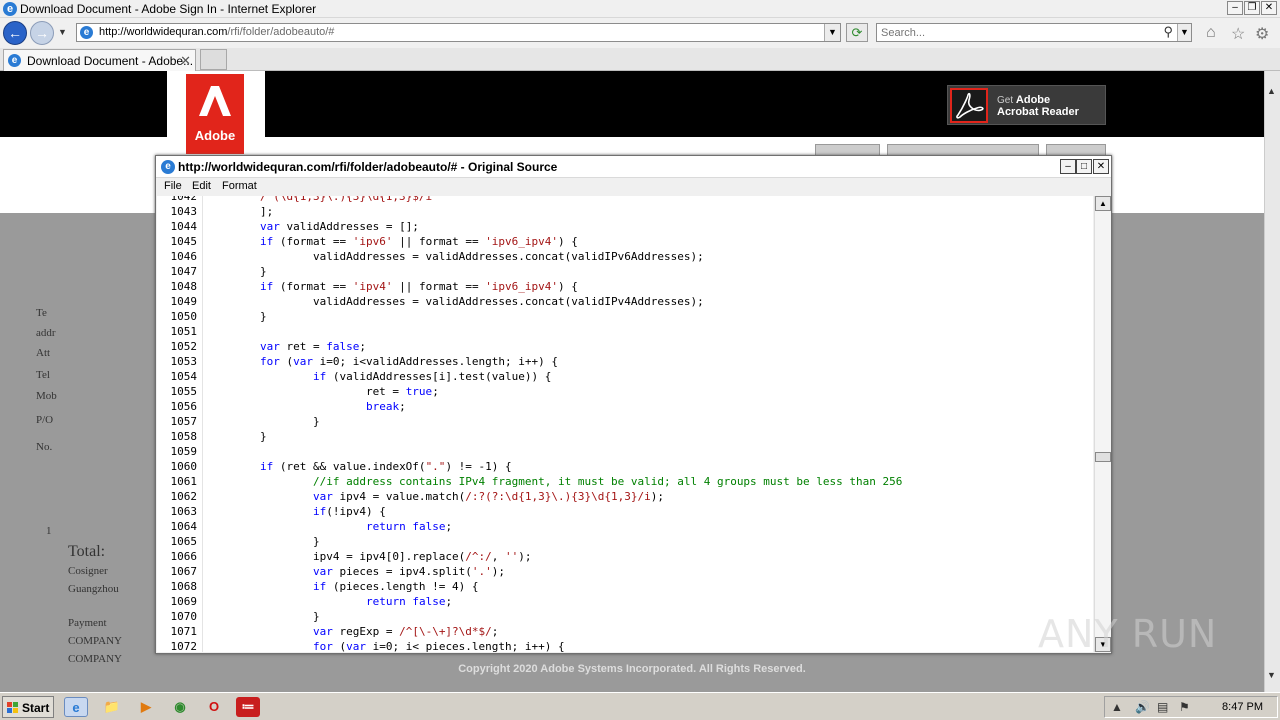 The image size is (1280, 720). What do you see at coordinates (1262, 34) in the screenshot?
I see `settings-gear-icon: ⚙` at bounding box center [1262, 34].